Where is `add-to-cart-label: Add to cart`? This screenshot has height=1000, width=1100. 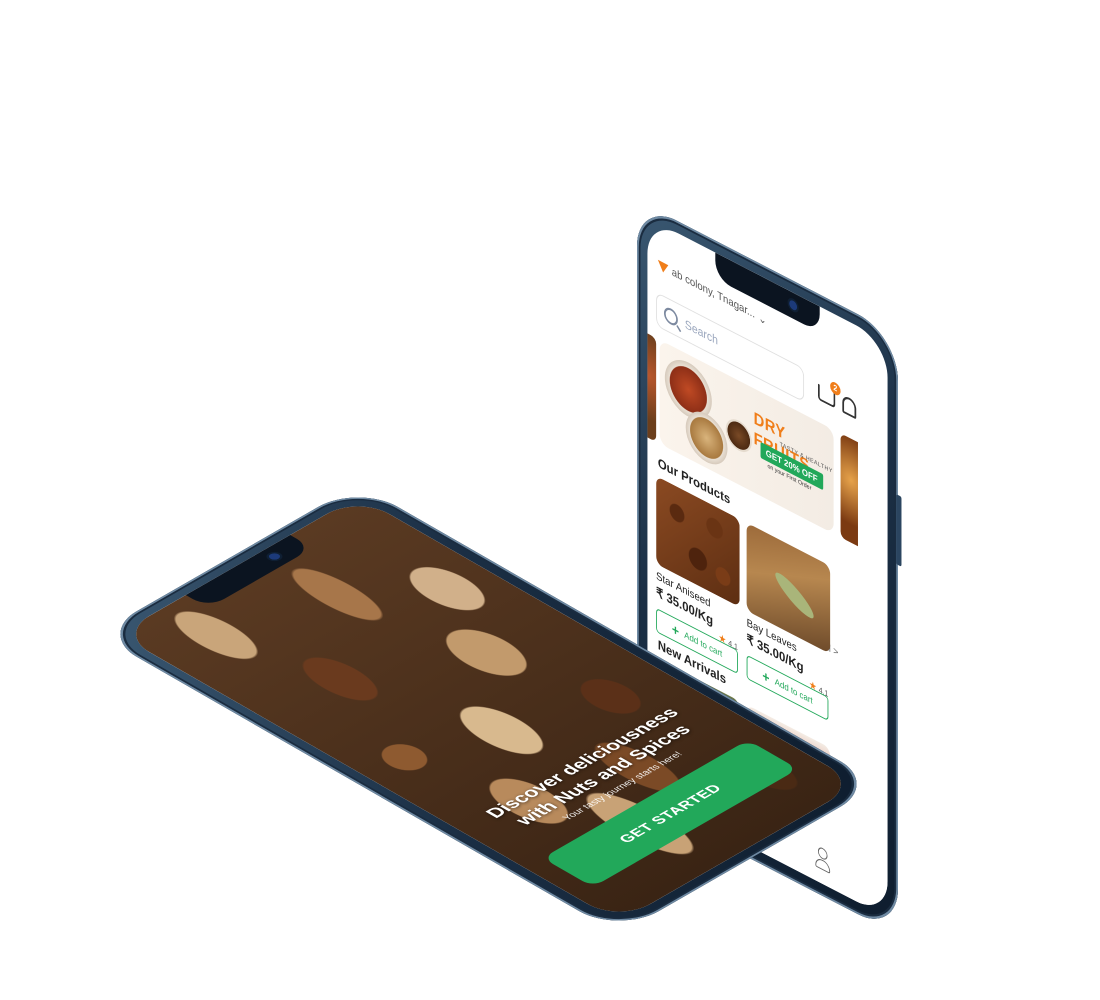 add-to-cart-label: Add to cart is located at coordinates (793, 691).